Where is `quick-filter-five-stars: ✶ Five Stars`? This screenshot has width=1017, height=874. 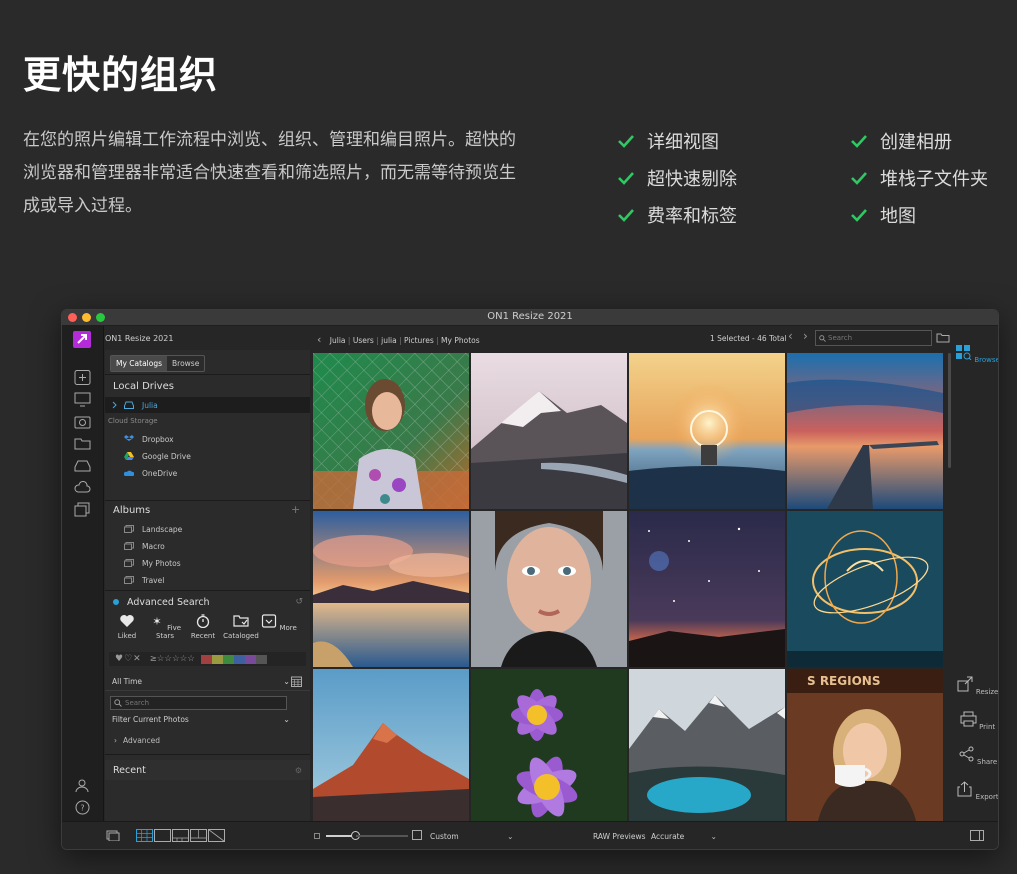
quick-filter-five-stars: ✶ Five Stars is located at coordinates (165, 627).